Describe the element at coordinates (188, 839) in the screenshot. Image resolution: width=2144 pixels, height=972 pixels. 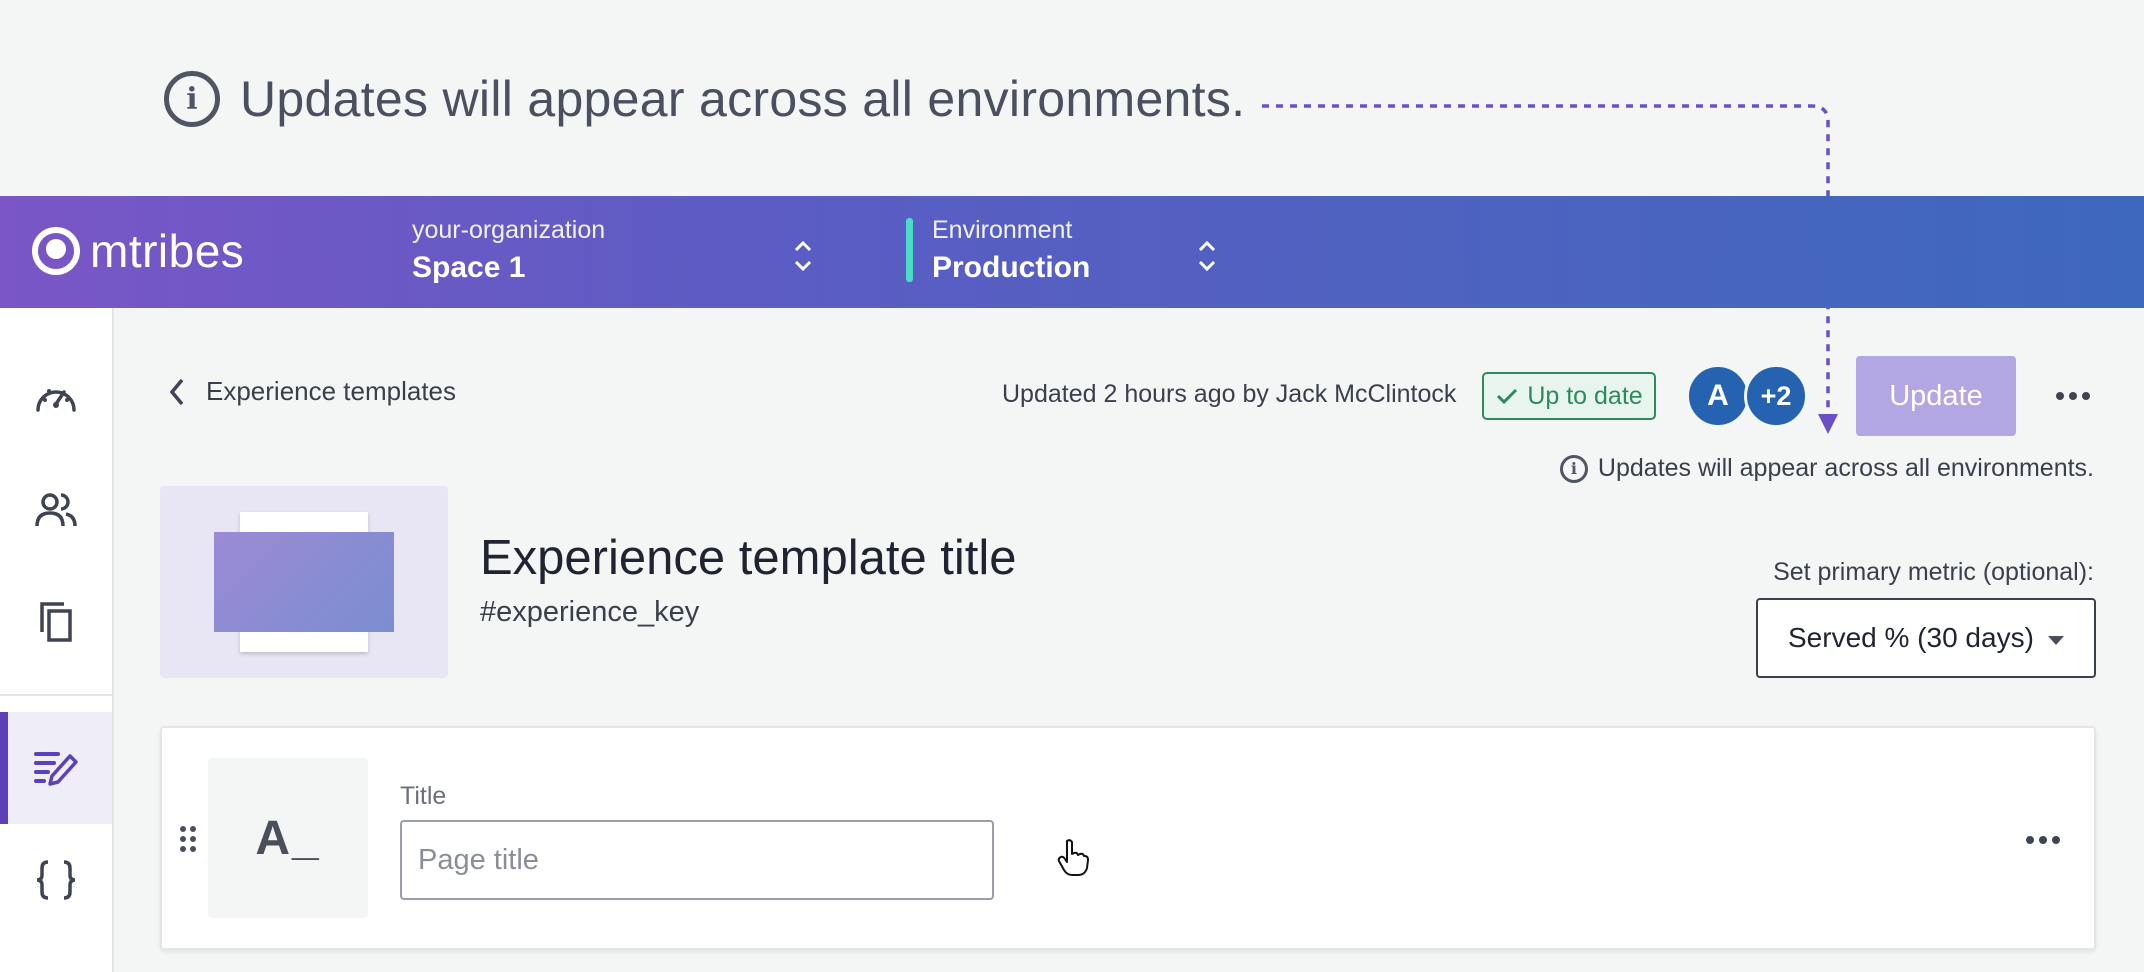
I see `drag-handle-icon` at that location.